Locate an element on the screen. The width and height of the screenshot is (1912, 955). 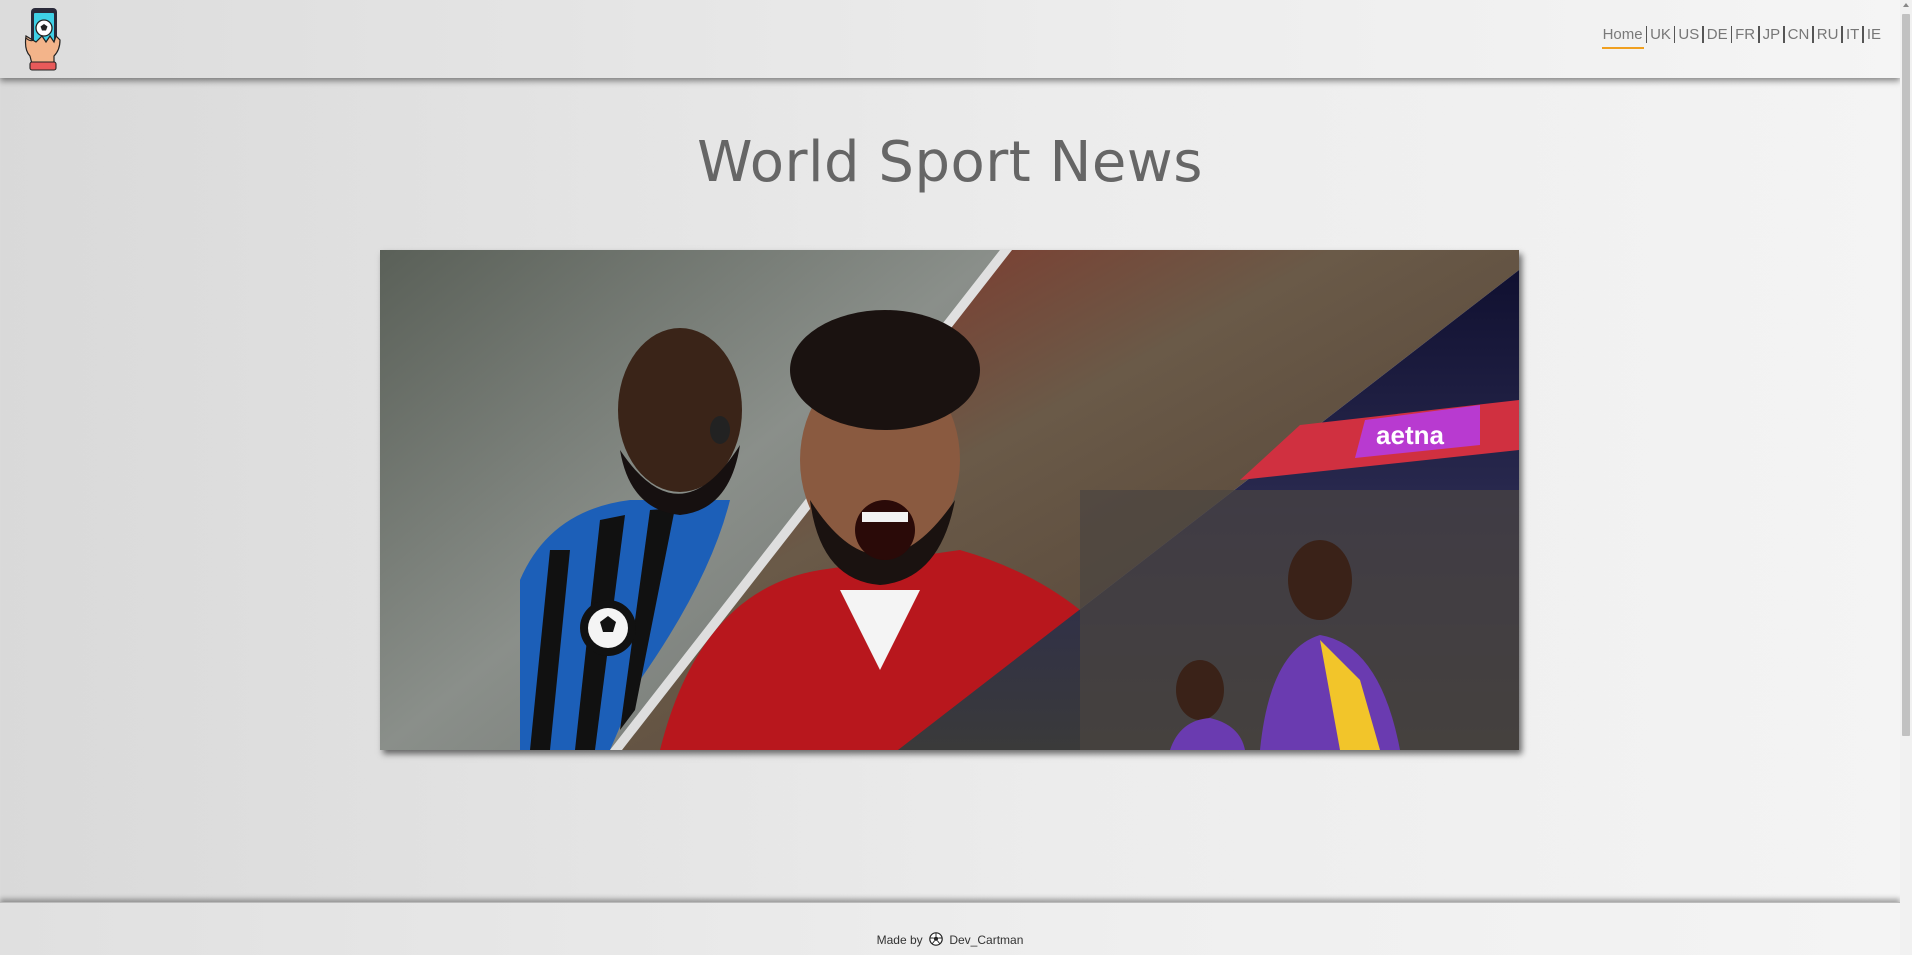
nav-item-it: IT is located at coordinates (1852, 36).